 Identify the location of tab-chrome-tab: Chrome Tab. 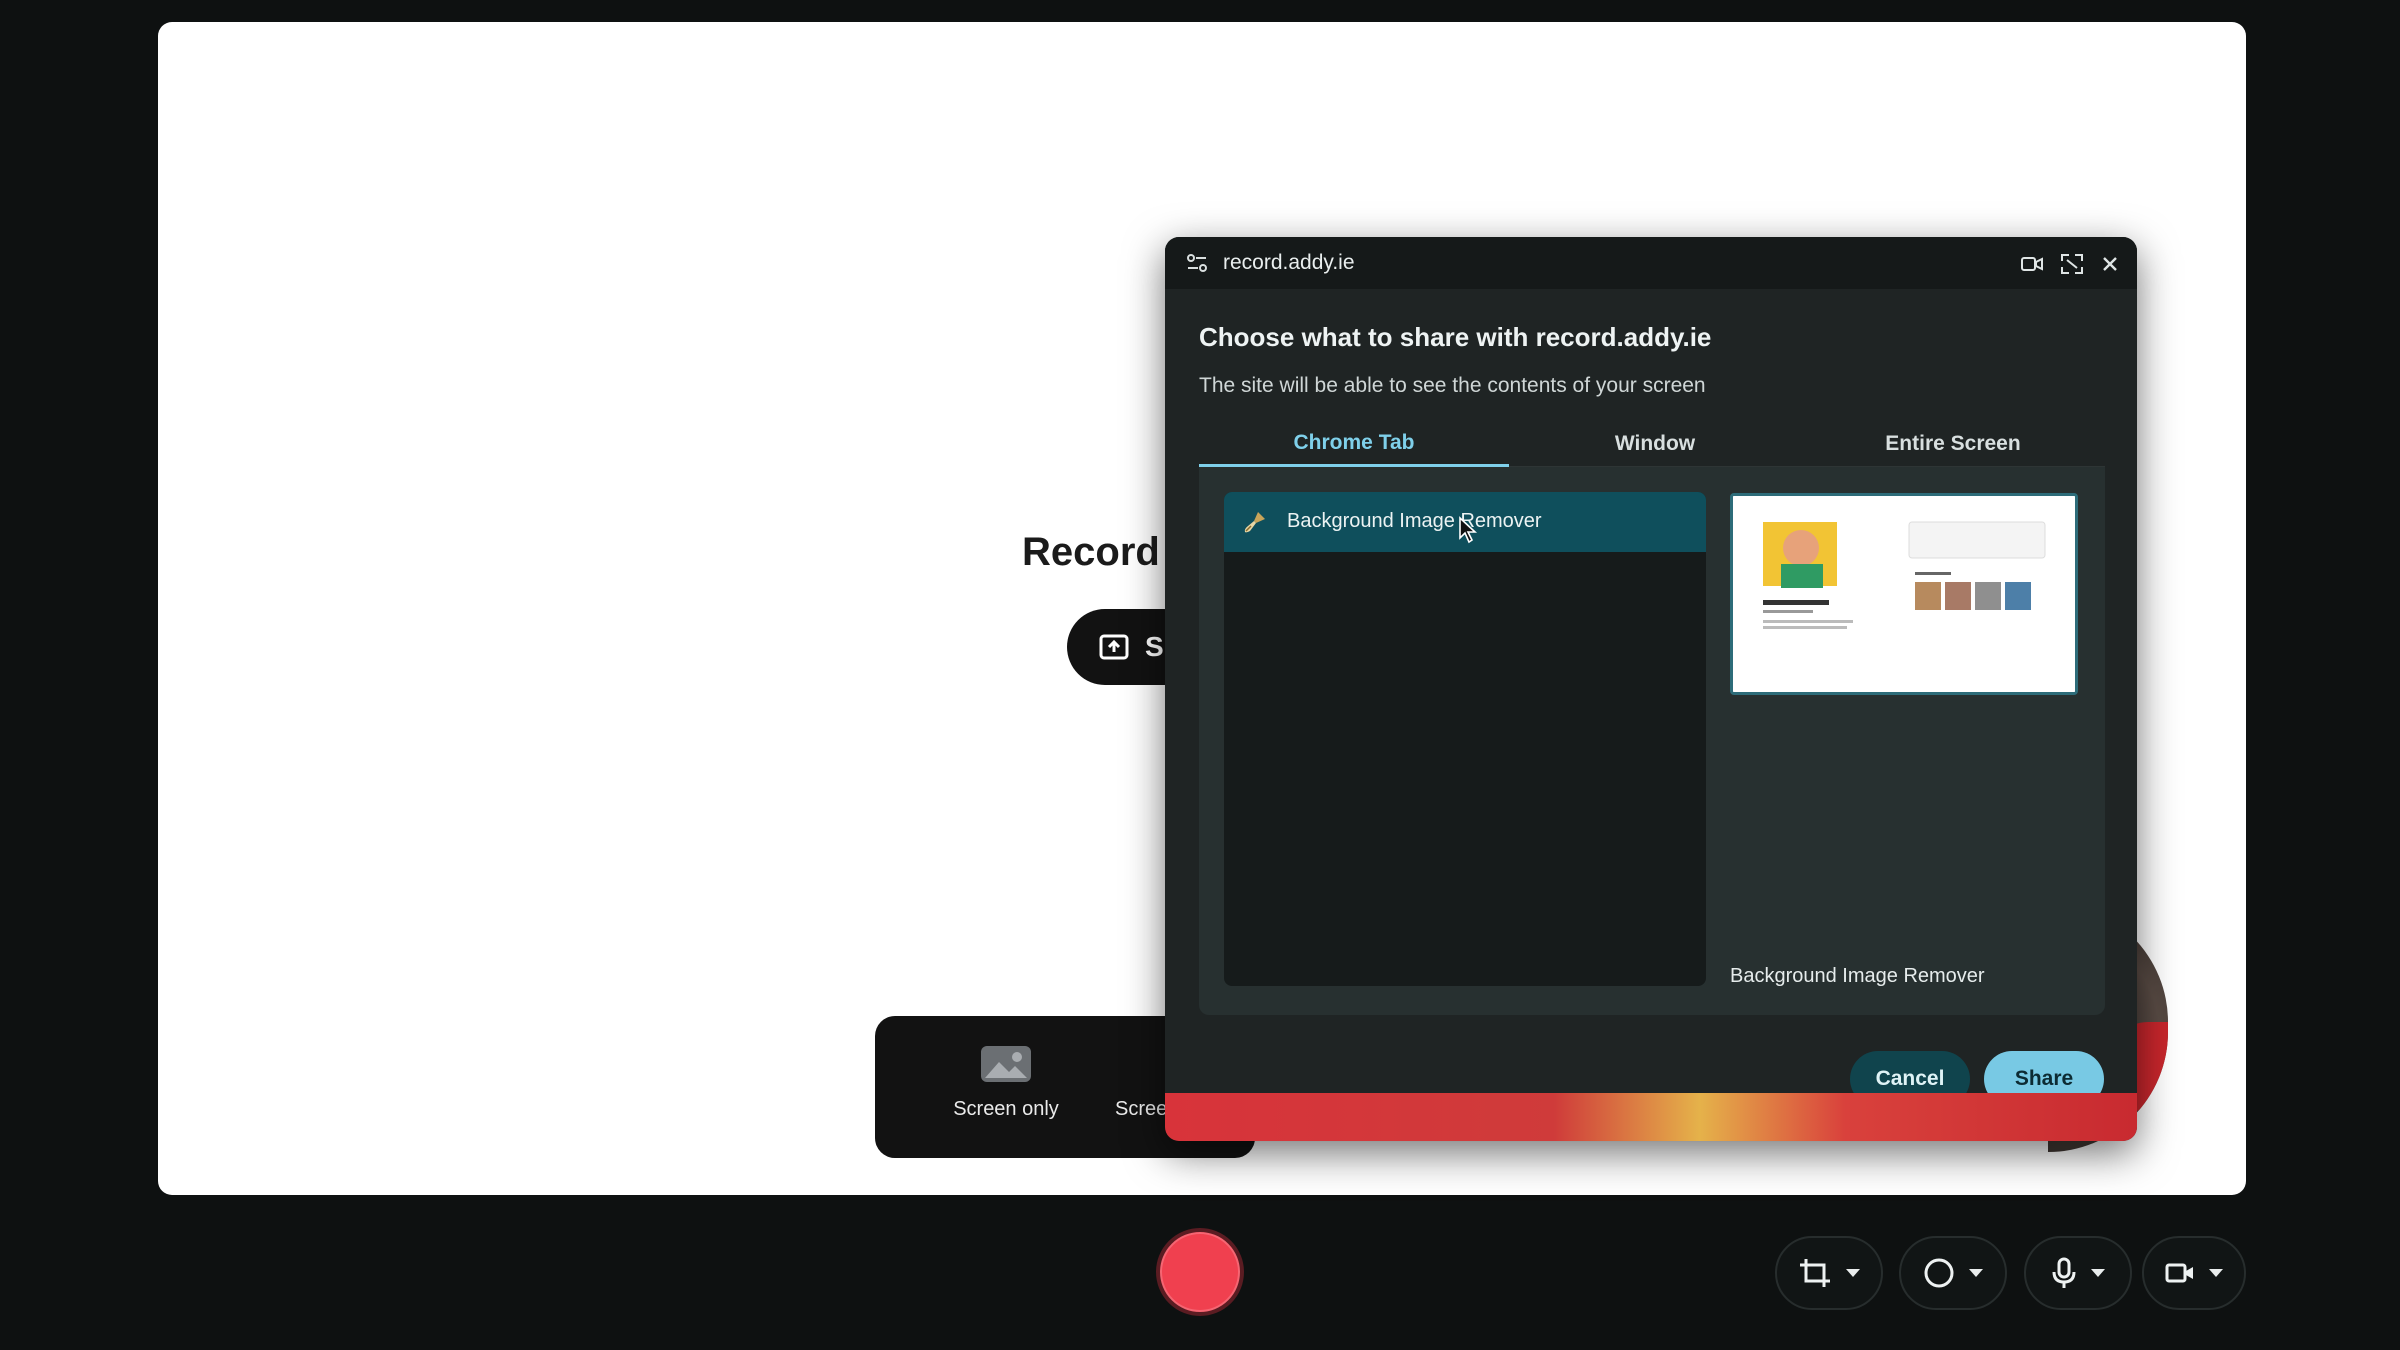
(1354, 444).